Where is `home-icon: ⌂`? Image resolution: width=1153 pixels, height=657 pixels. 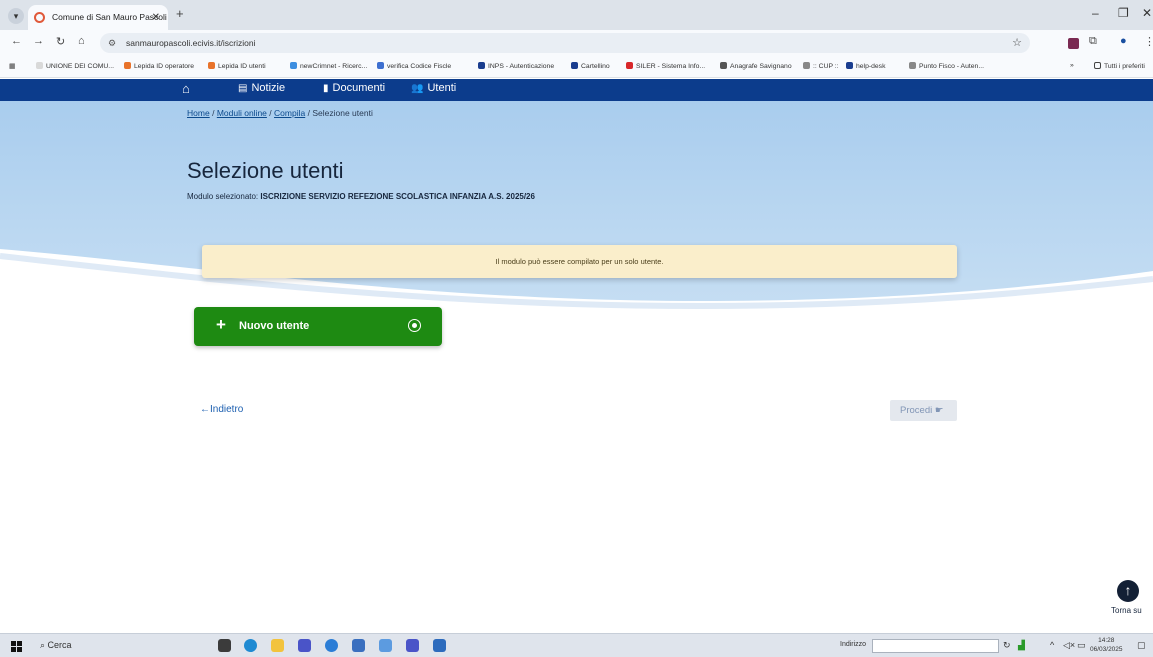 home-icon: ⌂ is located at coordinates (81, 41).